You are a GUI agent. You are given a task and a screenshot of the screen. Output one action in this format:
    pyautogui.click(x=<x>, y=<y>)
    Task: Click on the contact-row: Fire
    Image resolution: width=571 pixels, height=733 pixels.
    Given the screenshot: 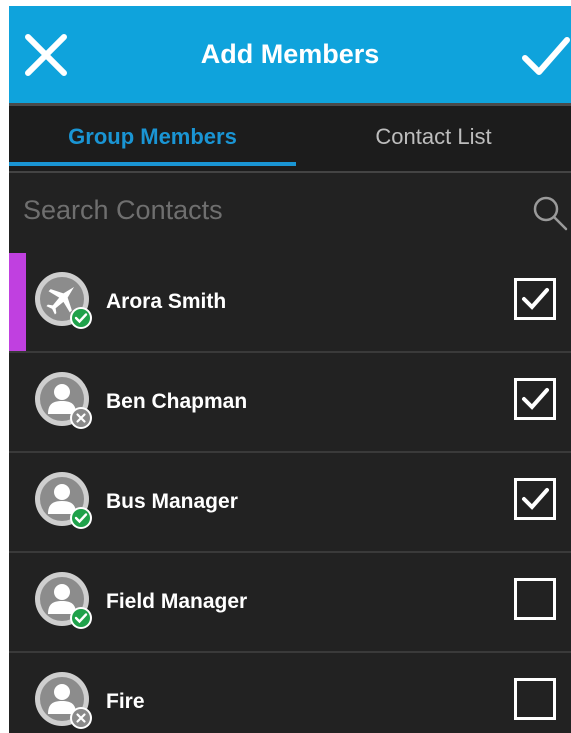 What is the action you would take?
    pyautogui.click(x=290, y=693)
    